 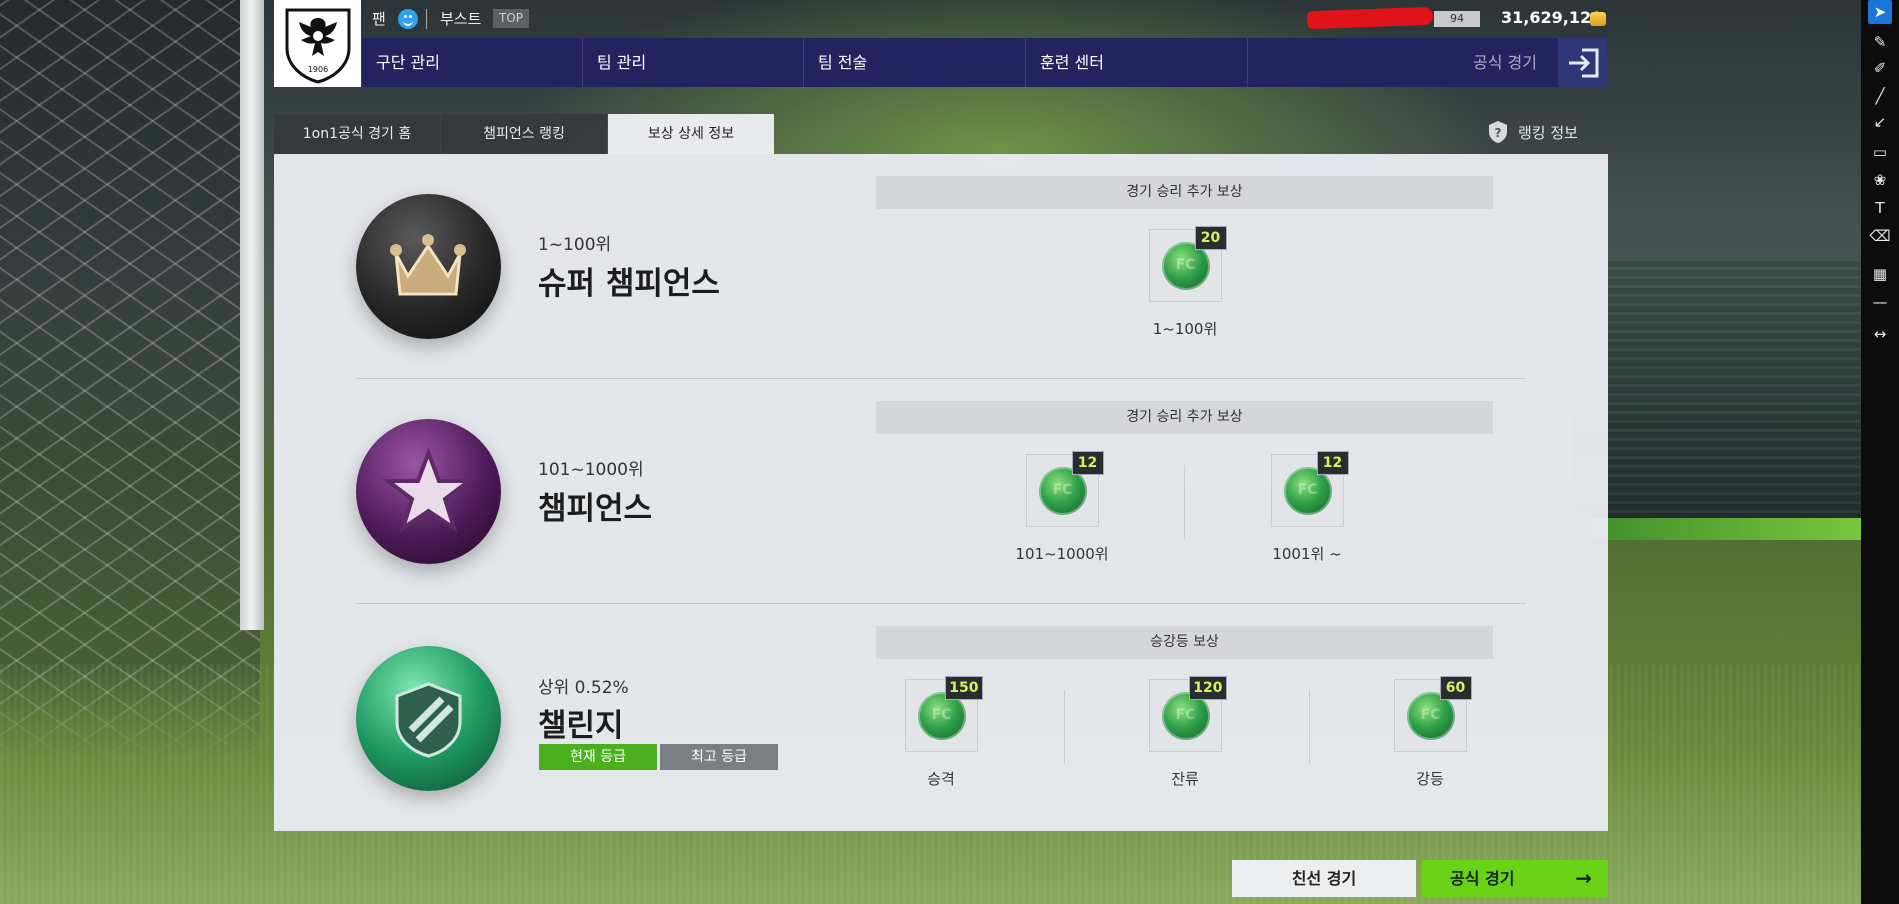 What do you see at coordinates (598, 757) in the screenshot?
I see `current-grade-badge: 현재 등급` at bounding box center [598, 757].